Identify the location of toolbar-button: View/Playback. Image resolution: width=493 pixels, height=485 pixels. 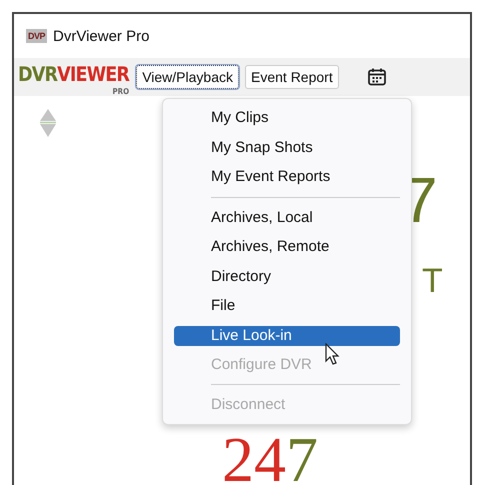
(187, 77).